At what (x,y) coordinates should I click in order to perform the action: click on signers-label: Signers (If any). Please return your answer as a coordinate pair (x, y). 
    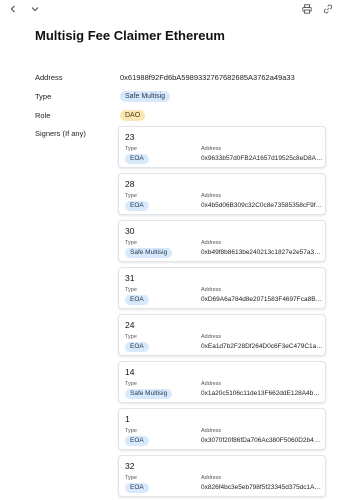
    Looking at the image, I should click on (60, 133).